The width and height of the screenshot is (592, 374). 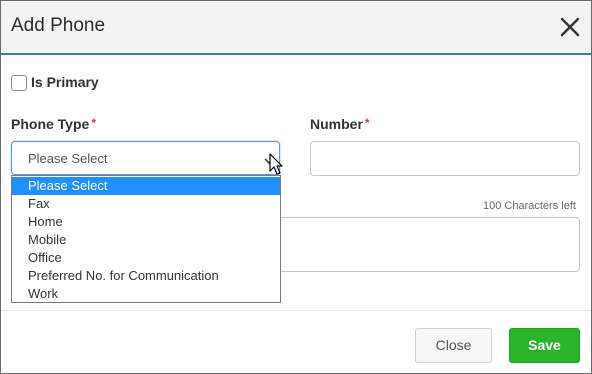 What do you see at coordinates (146, 258) in the screenshot?
I see `phone-type-option: Office` at bounding box center [146, 258].